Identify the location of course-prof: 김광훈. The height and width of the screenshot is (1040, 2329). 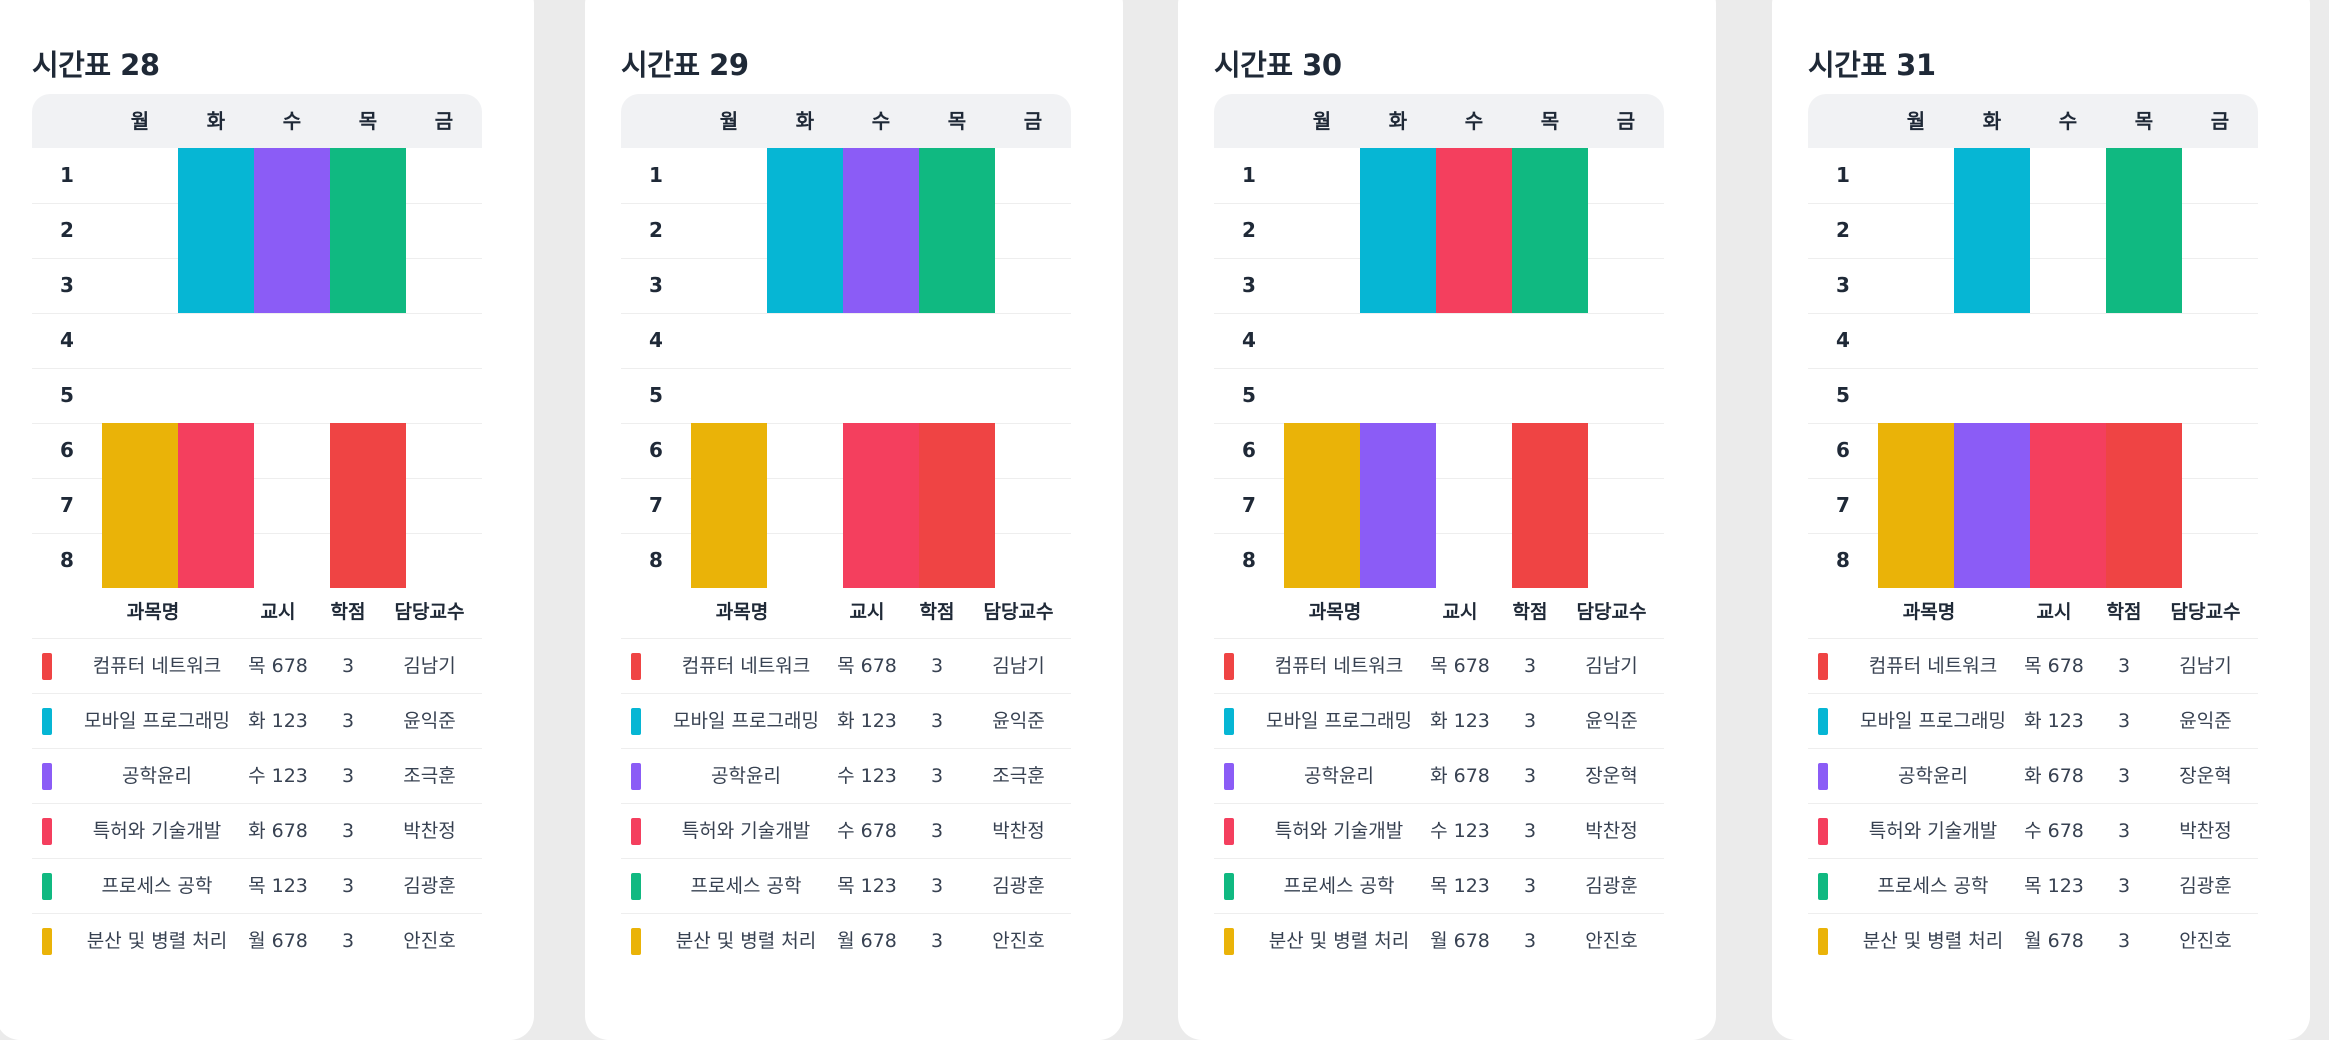
(1611, 886).